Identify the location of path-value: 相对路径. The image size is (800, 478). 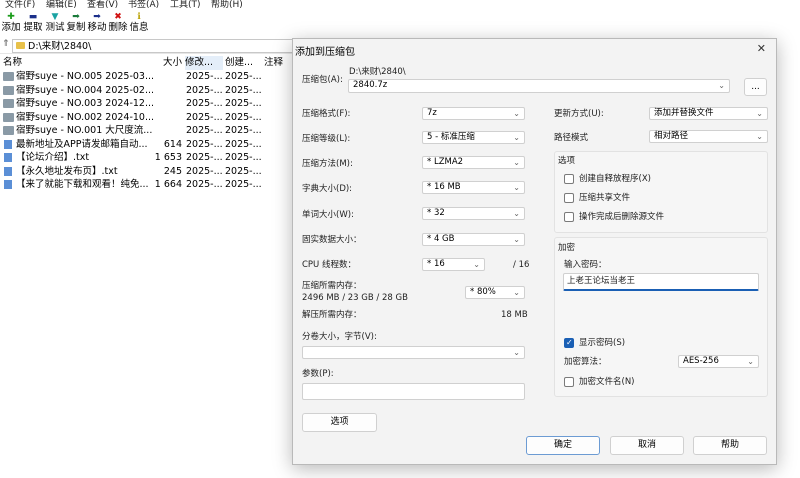
(671, 136).